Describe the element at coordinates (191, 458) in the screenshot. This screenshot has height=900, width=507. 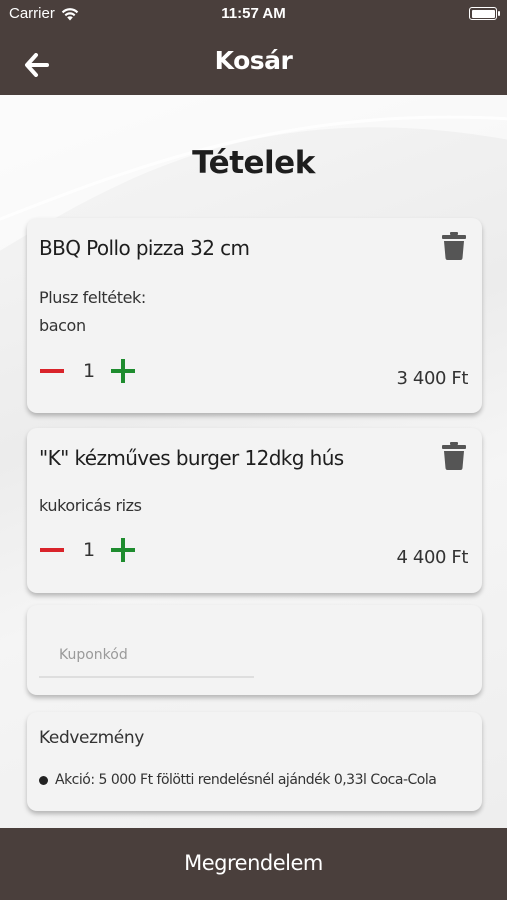
I see `item-name: "K" kézműves burger 12dkg hús` at that location.